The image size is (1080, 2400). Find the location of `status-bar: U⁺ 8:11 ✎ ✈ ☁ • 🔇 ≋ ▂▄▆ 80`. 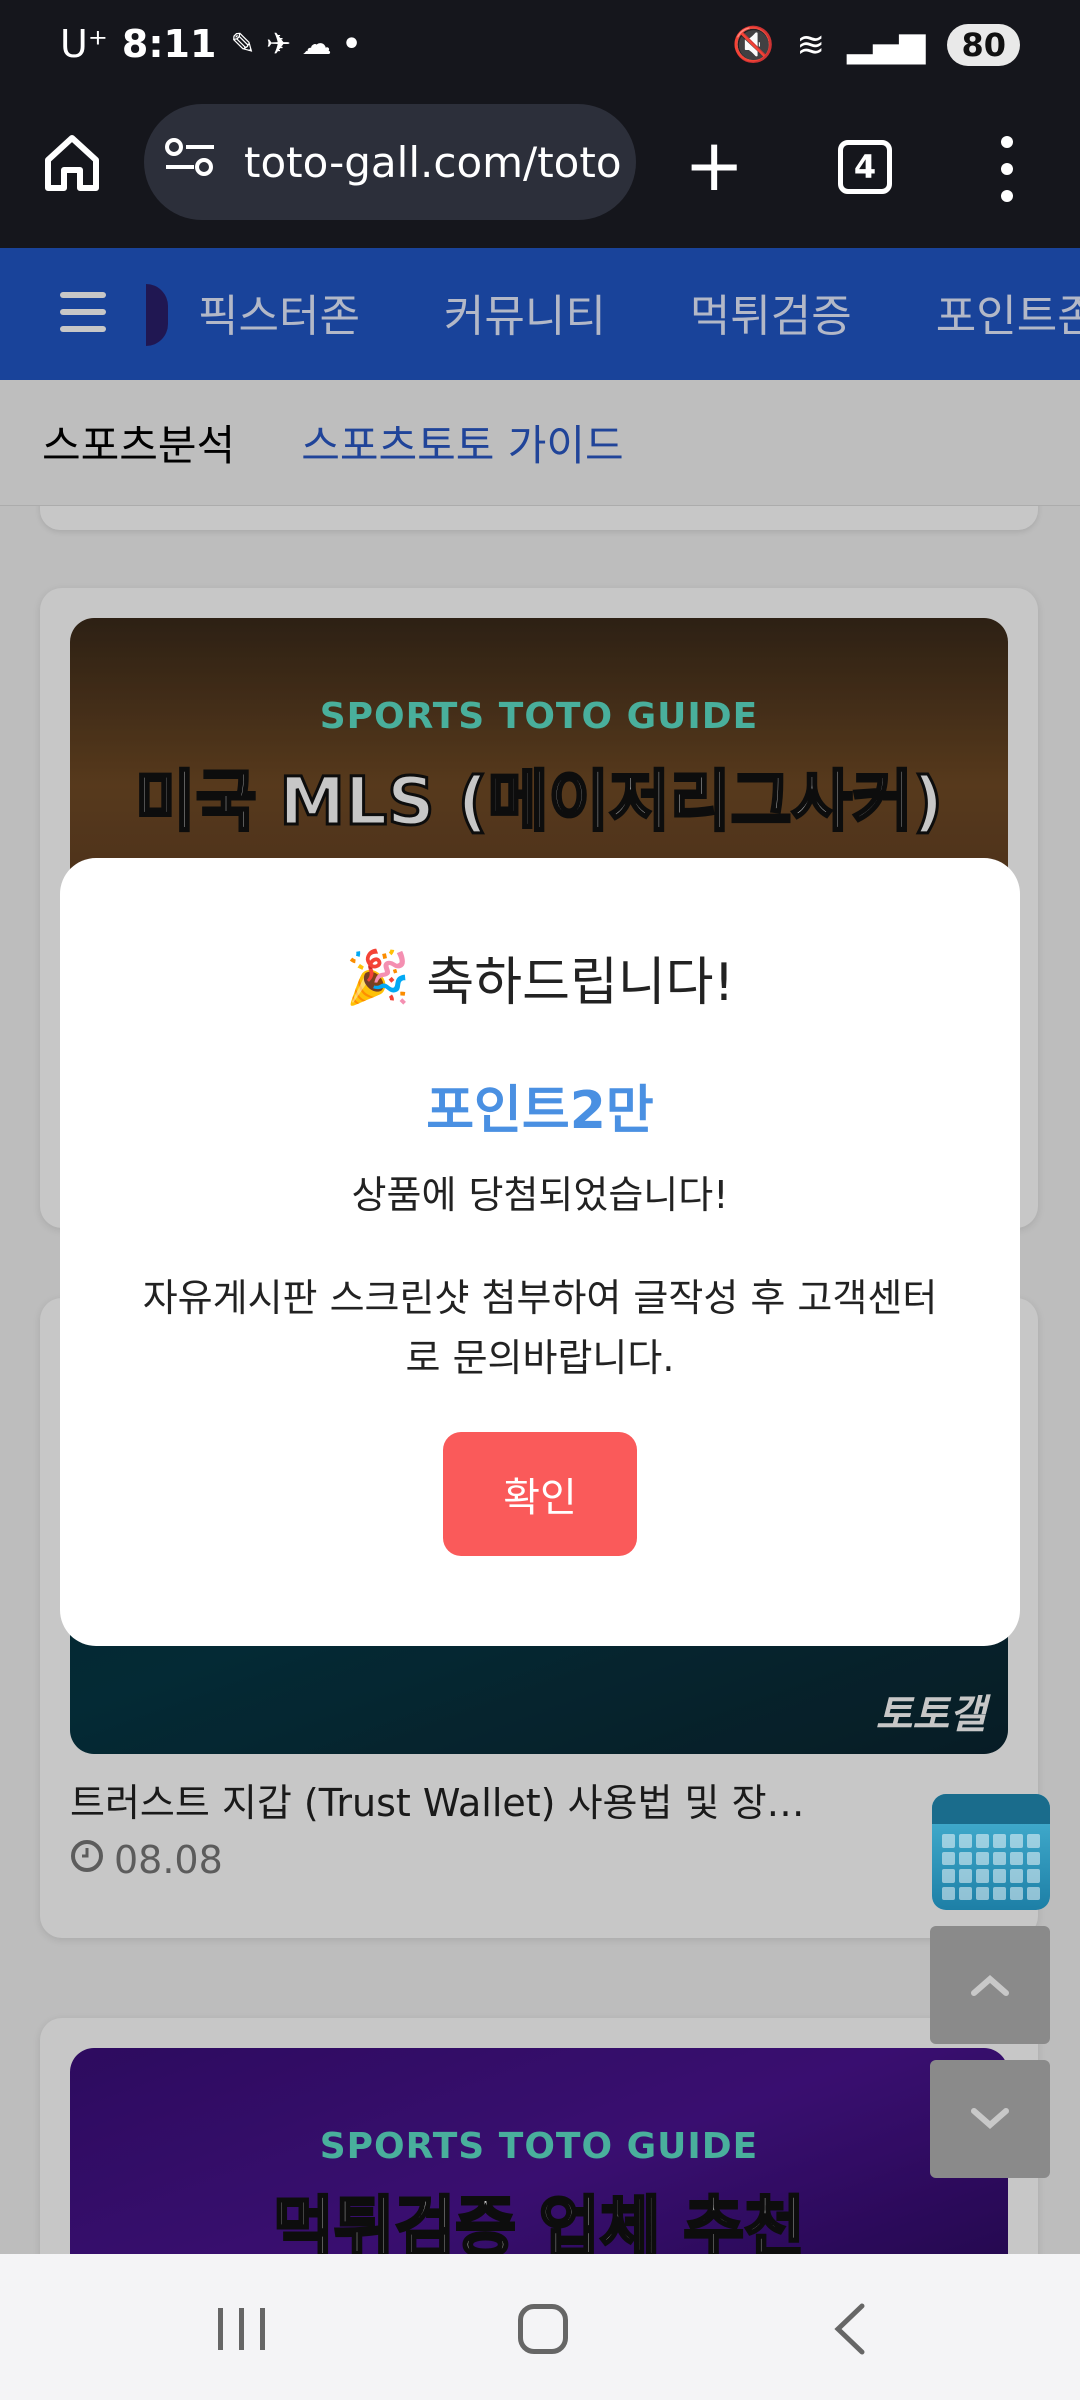

status-bar: U⁺ 8:11 ✎ ✈ ☁ • 🔇 ≋ ▂▄▆ 80 is located at coordinates (540, 50).